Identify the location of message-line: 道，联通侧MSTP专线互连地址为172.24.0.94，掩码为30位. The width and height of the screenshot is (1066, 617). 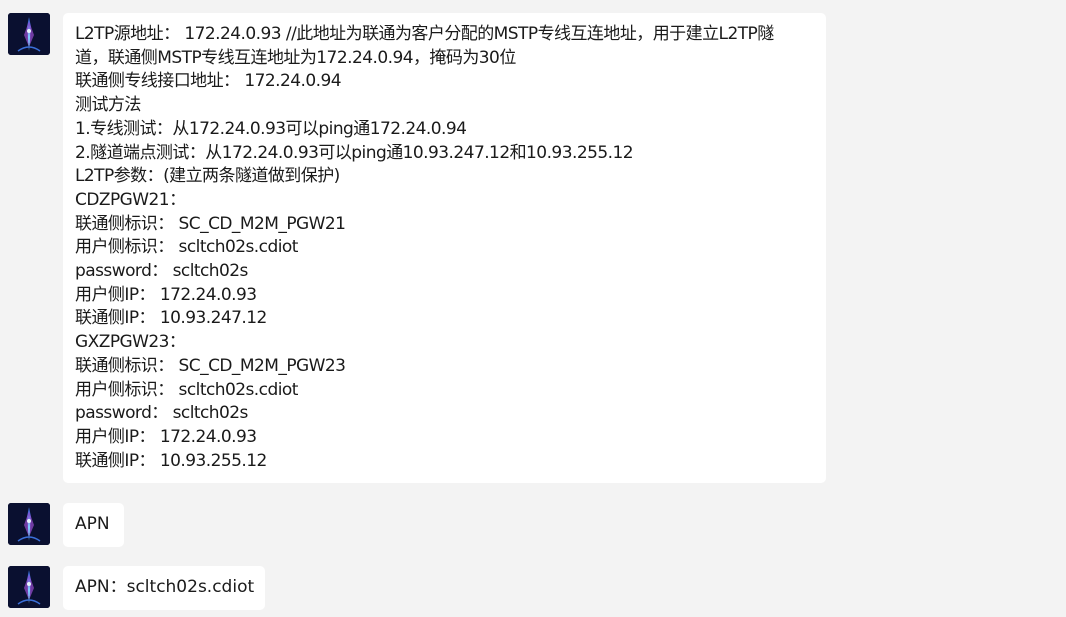
(295, 57).